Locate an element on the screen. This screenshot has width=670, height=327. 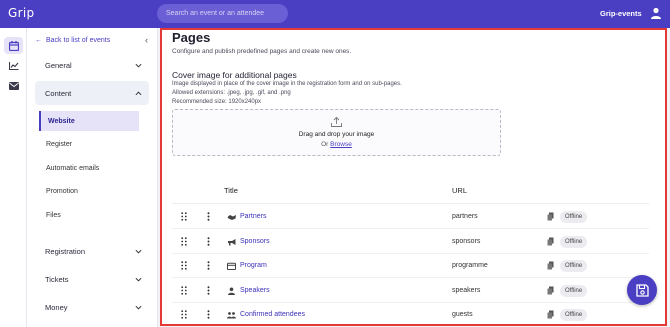
nav-section-money: Money is located at coordinates (92, 307).